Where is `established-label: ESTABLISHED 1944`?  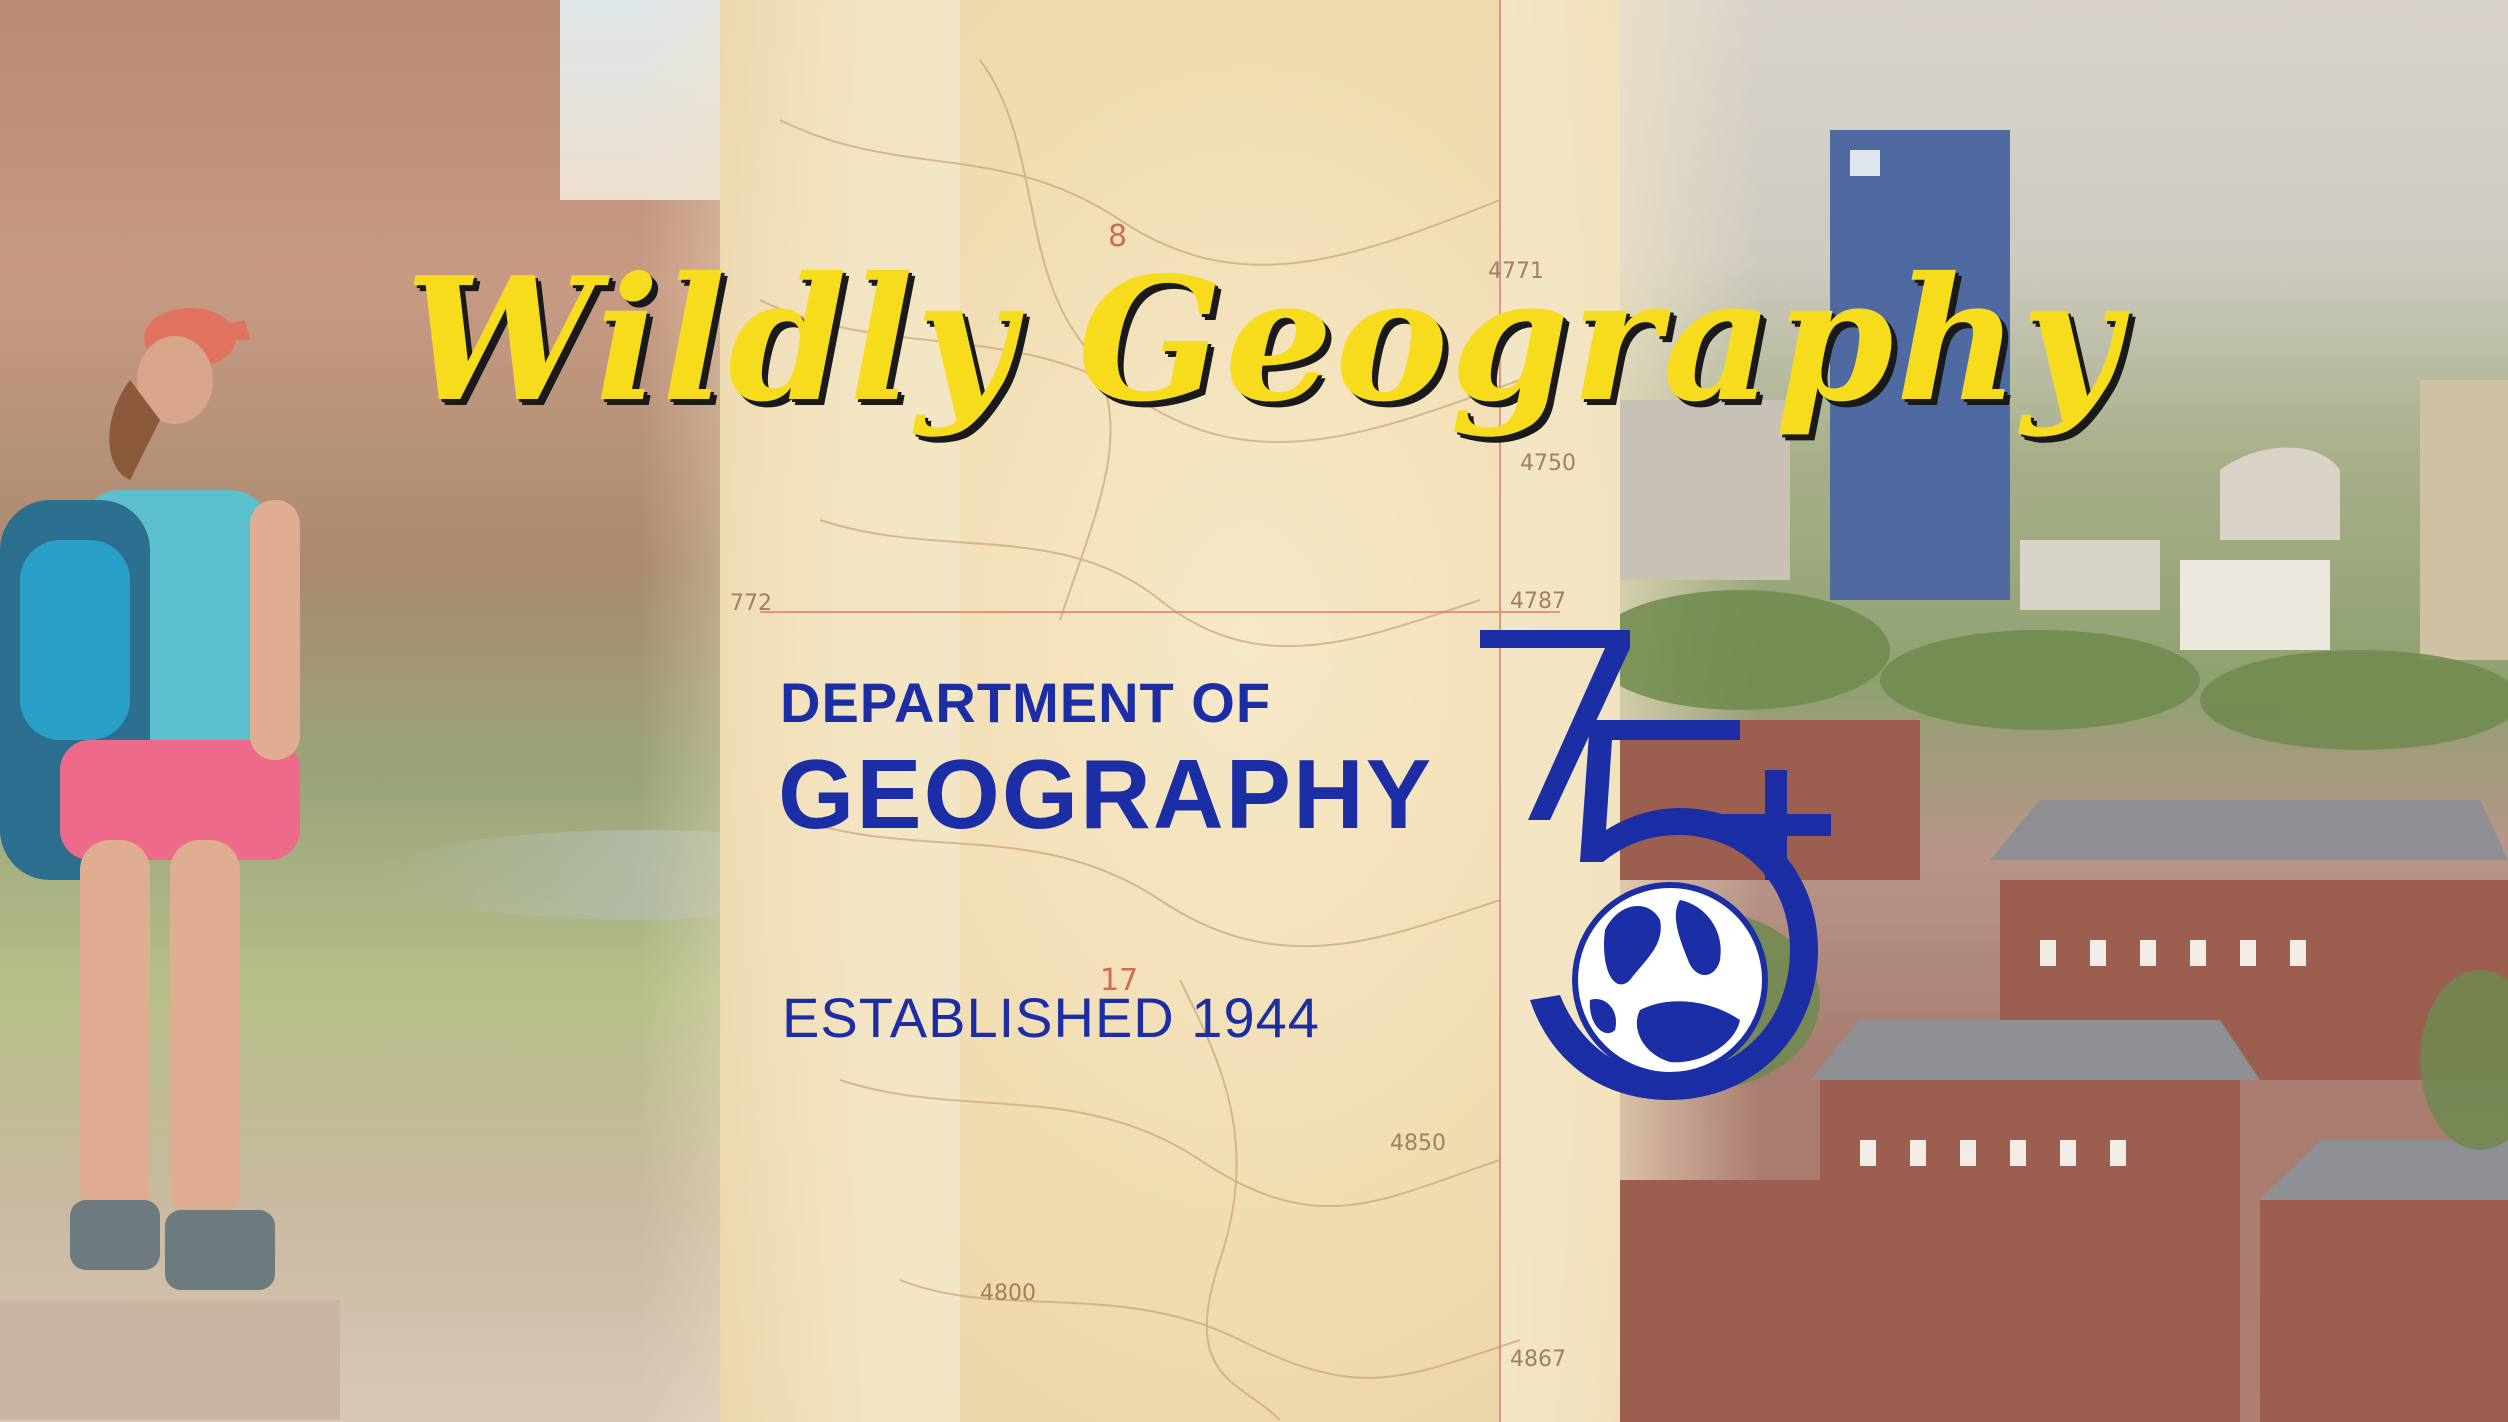 established-label: ESTABLISHED 1944 is located at coordinates (1051, 1017).